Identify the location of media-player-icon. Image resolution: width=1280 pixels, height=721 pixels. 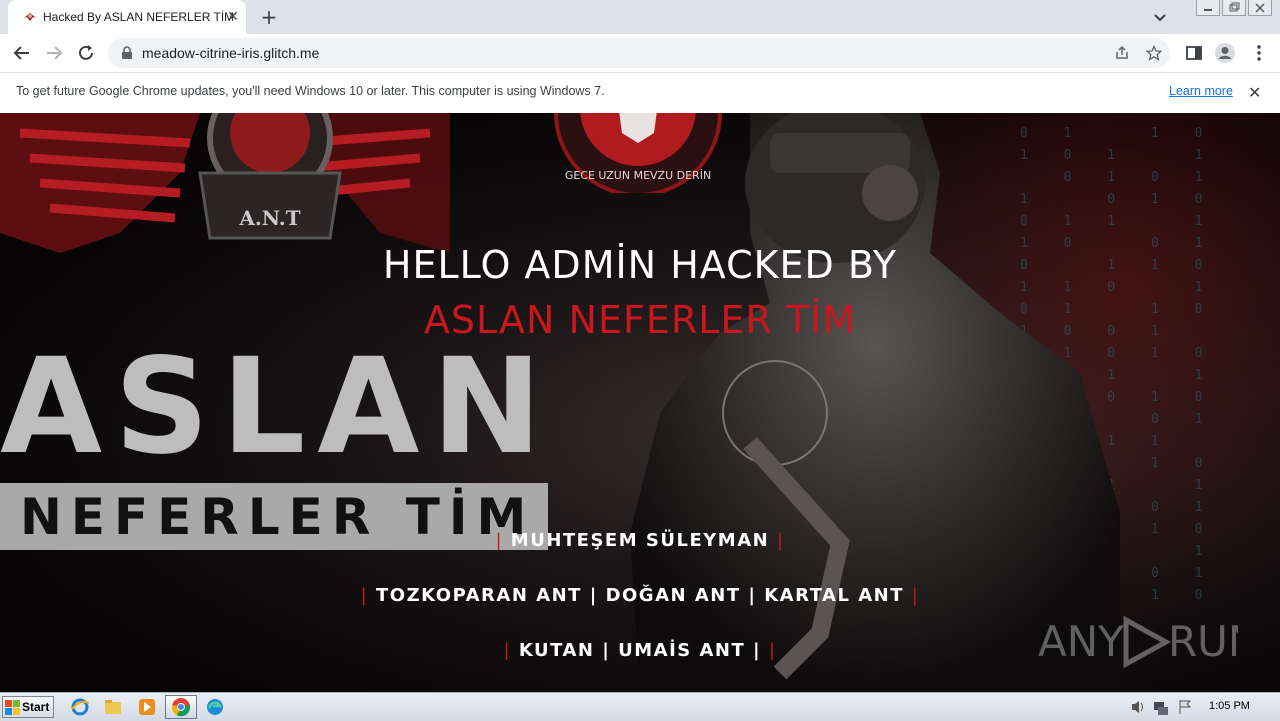
(147, 707).